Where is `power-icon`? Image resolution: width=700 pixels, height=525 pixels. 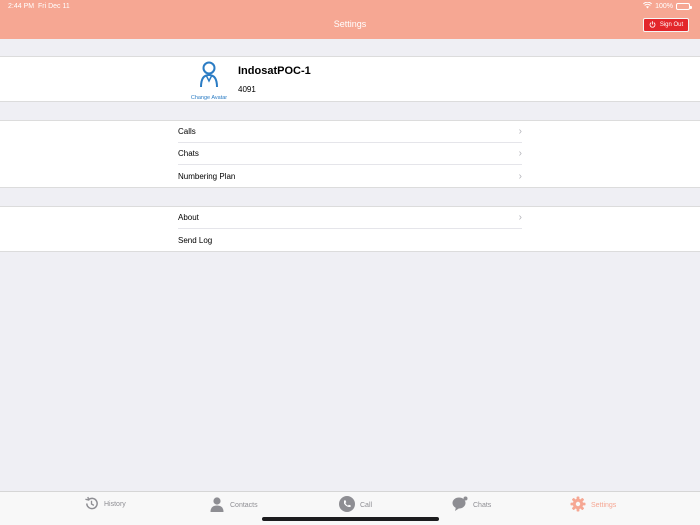 power-icon is located at coordinates (652, 25).